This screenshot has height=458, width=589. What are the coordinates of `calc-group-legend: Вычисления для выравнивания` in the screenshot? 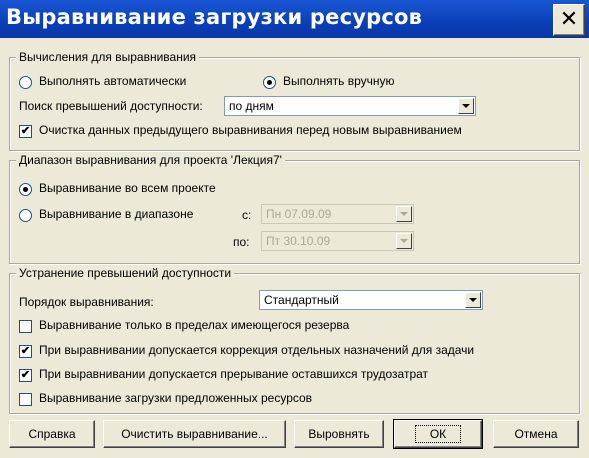 It's located at (108, 57).